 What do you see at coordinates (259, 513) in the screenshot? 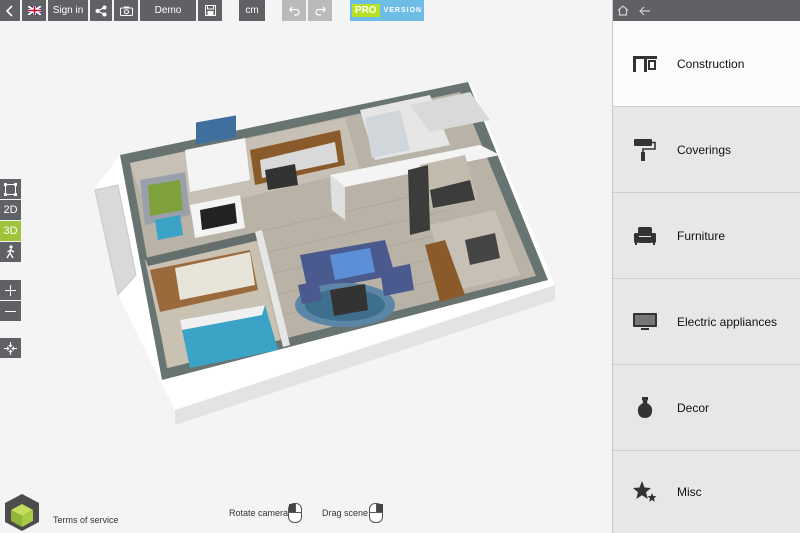
I see `rotate-camera-hint: Rotate camera` at bounding box center [259, 513].